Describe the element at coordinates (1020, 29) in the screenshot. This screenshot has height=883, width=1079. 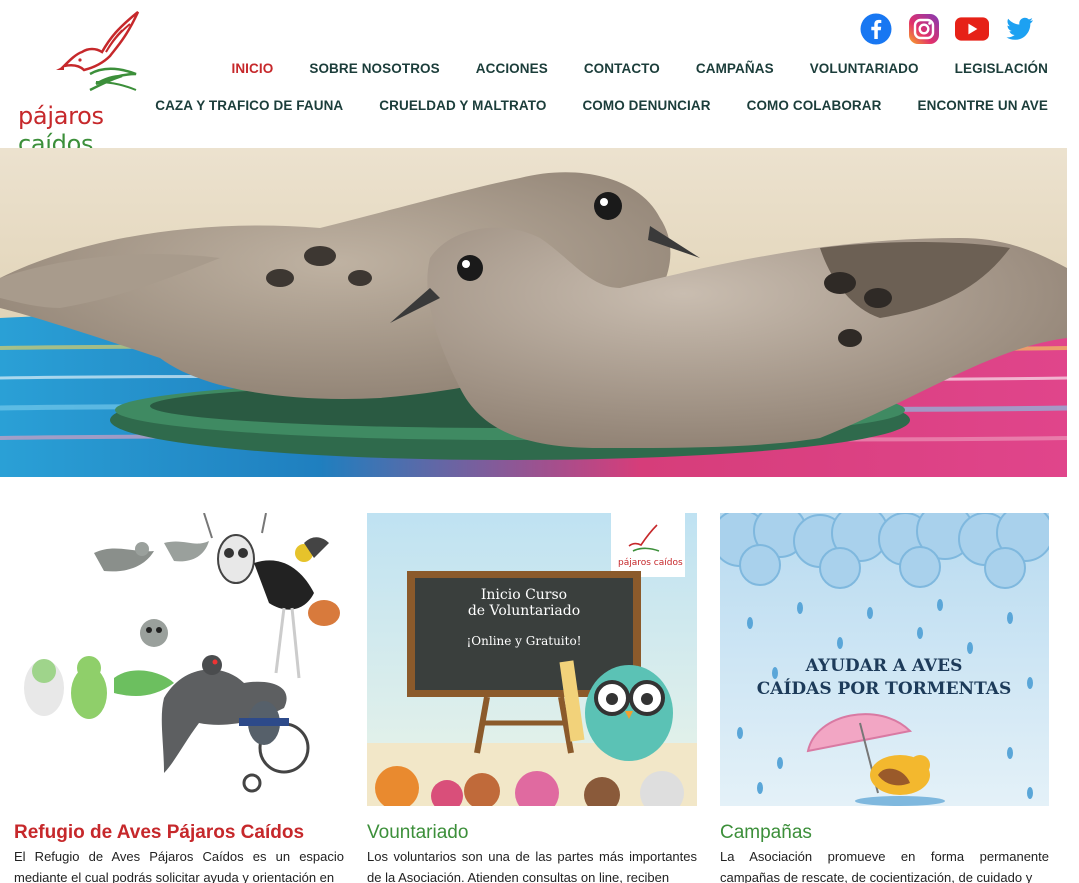
I see `twitter-icon` at that location.